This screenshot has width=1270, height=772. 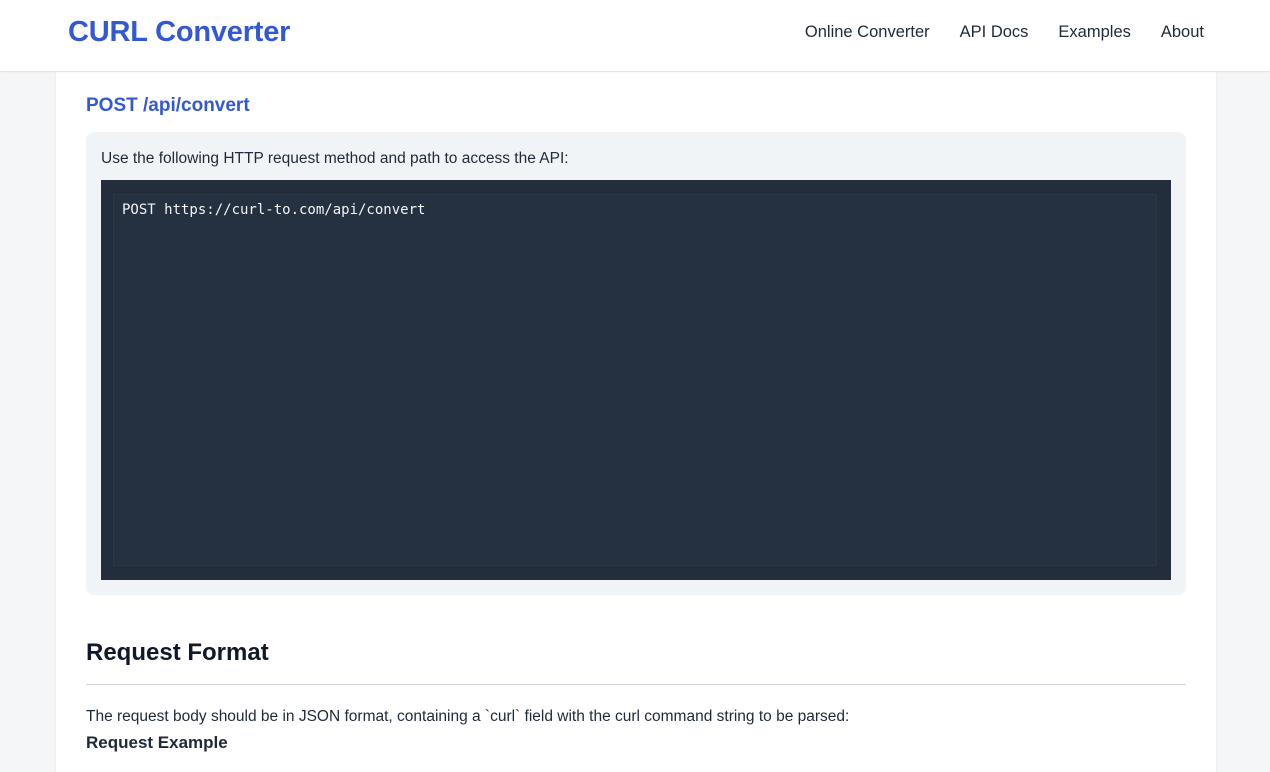 I want to click on endpoint-code-text: POST https://curl-to.com/api/convert, so click(x=273, y=210).